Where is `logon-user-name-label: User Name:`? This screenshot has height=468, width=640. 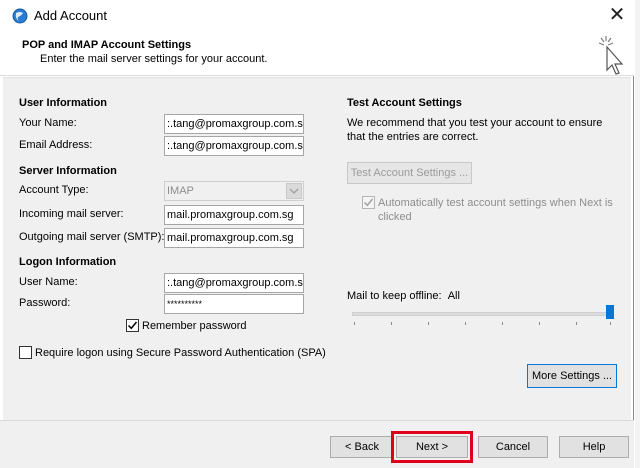
logon-user-name-label: User Name: is located at coordinates (48, 282).